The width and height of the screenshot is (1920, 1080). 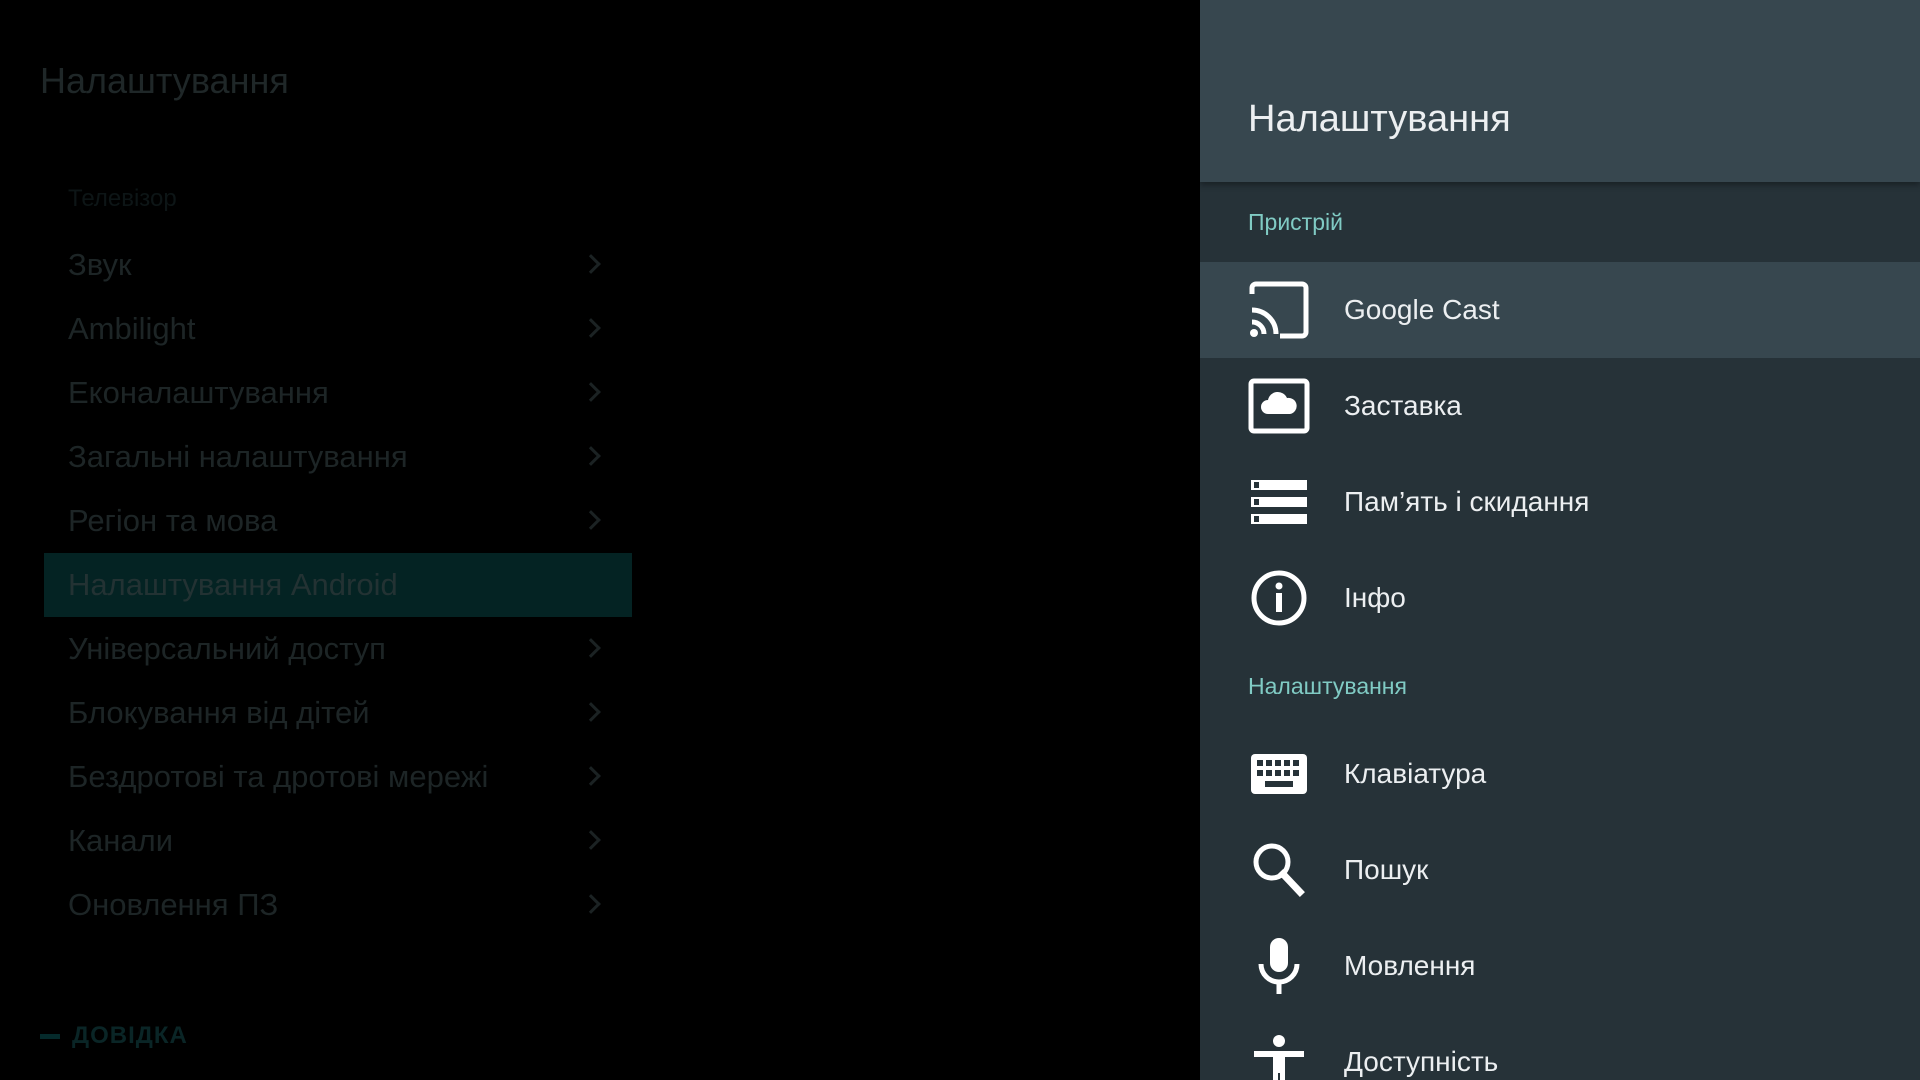 What do you see at coordinates (338, 265) in the screenshot?
I see `menu-item-sound: Звук` at bounding box center [338, 265].